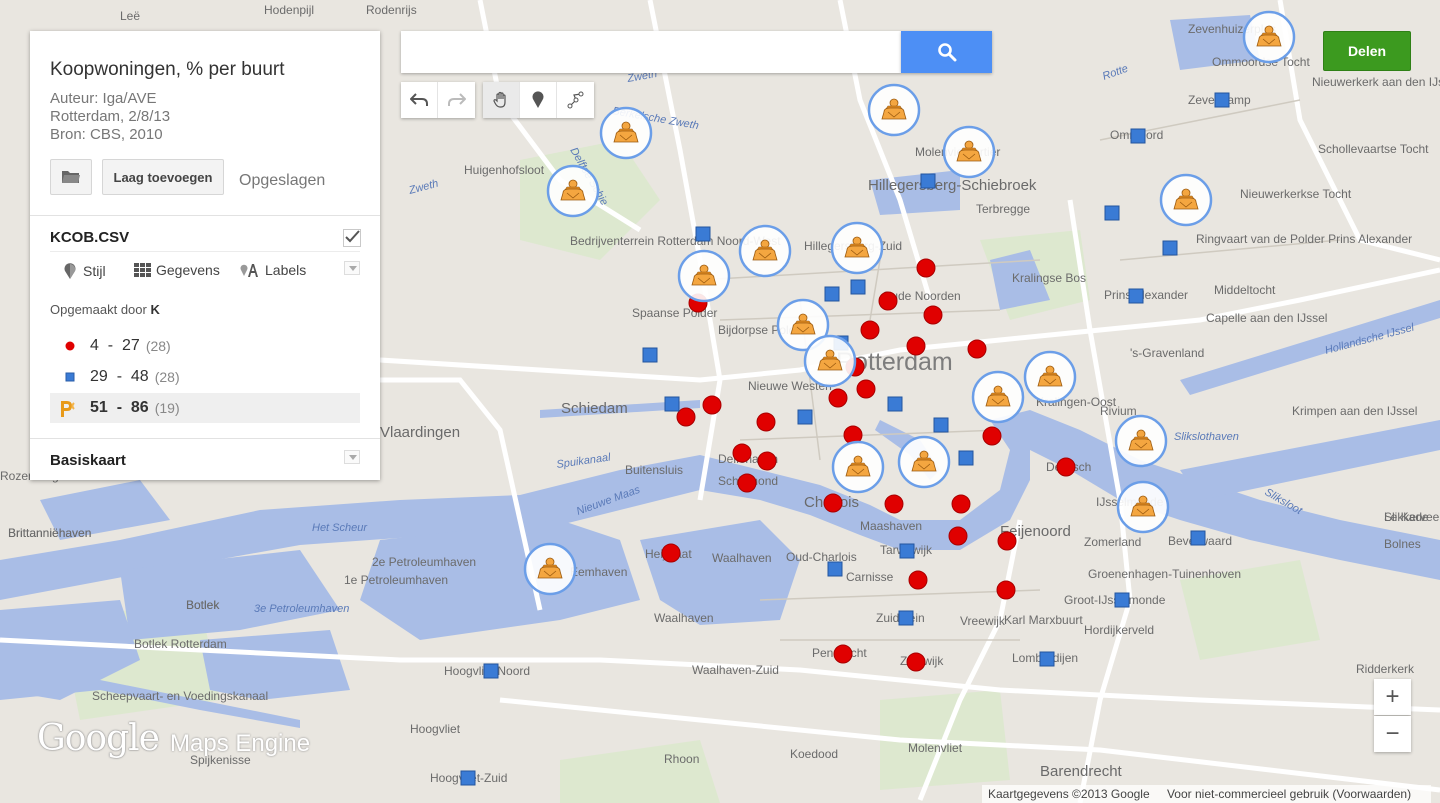  What do you see at coordinates (946, 52) in the screenshot?
I see `search-button` at bounding box center [946, 52].